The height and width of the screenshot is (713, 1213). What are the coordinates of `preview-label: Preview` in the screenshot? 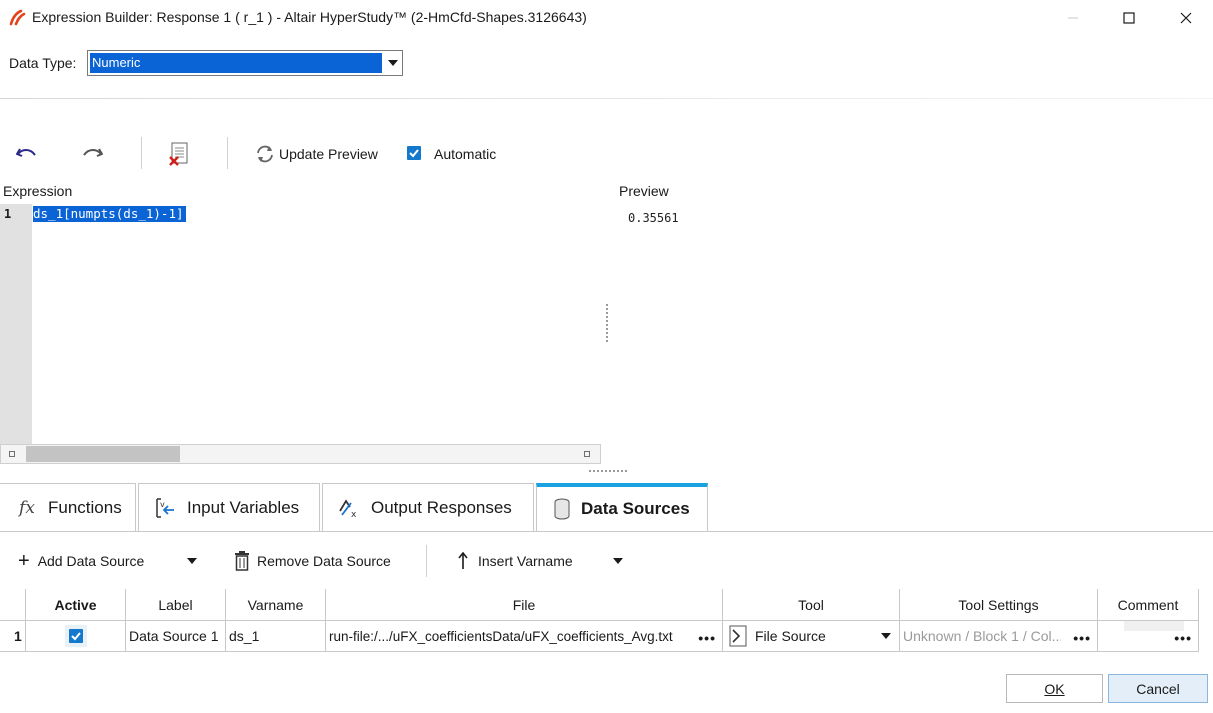 It's located at (644, 191).